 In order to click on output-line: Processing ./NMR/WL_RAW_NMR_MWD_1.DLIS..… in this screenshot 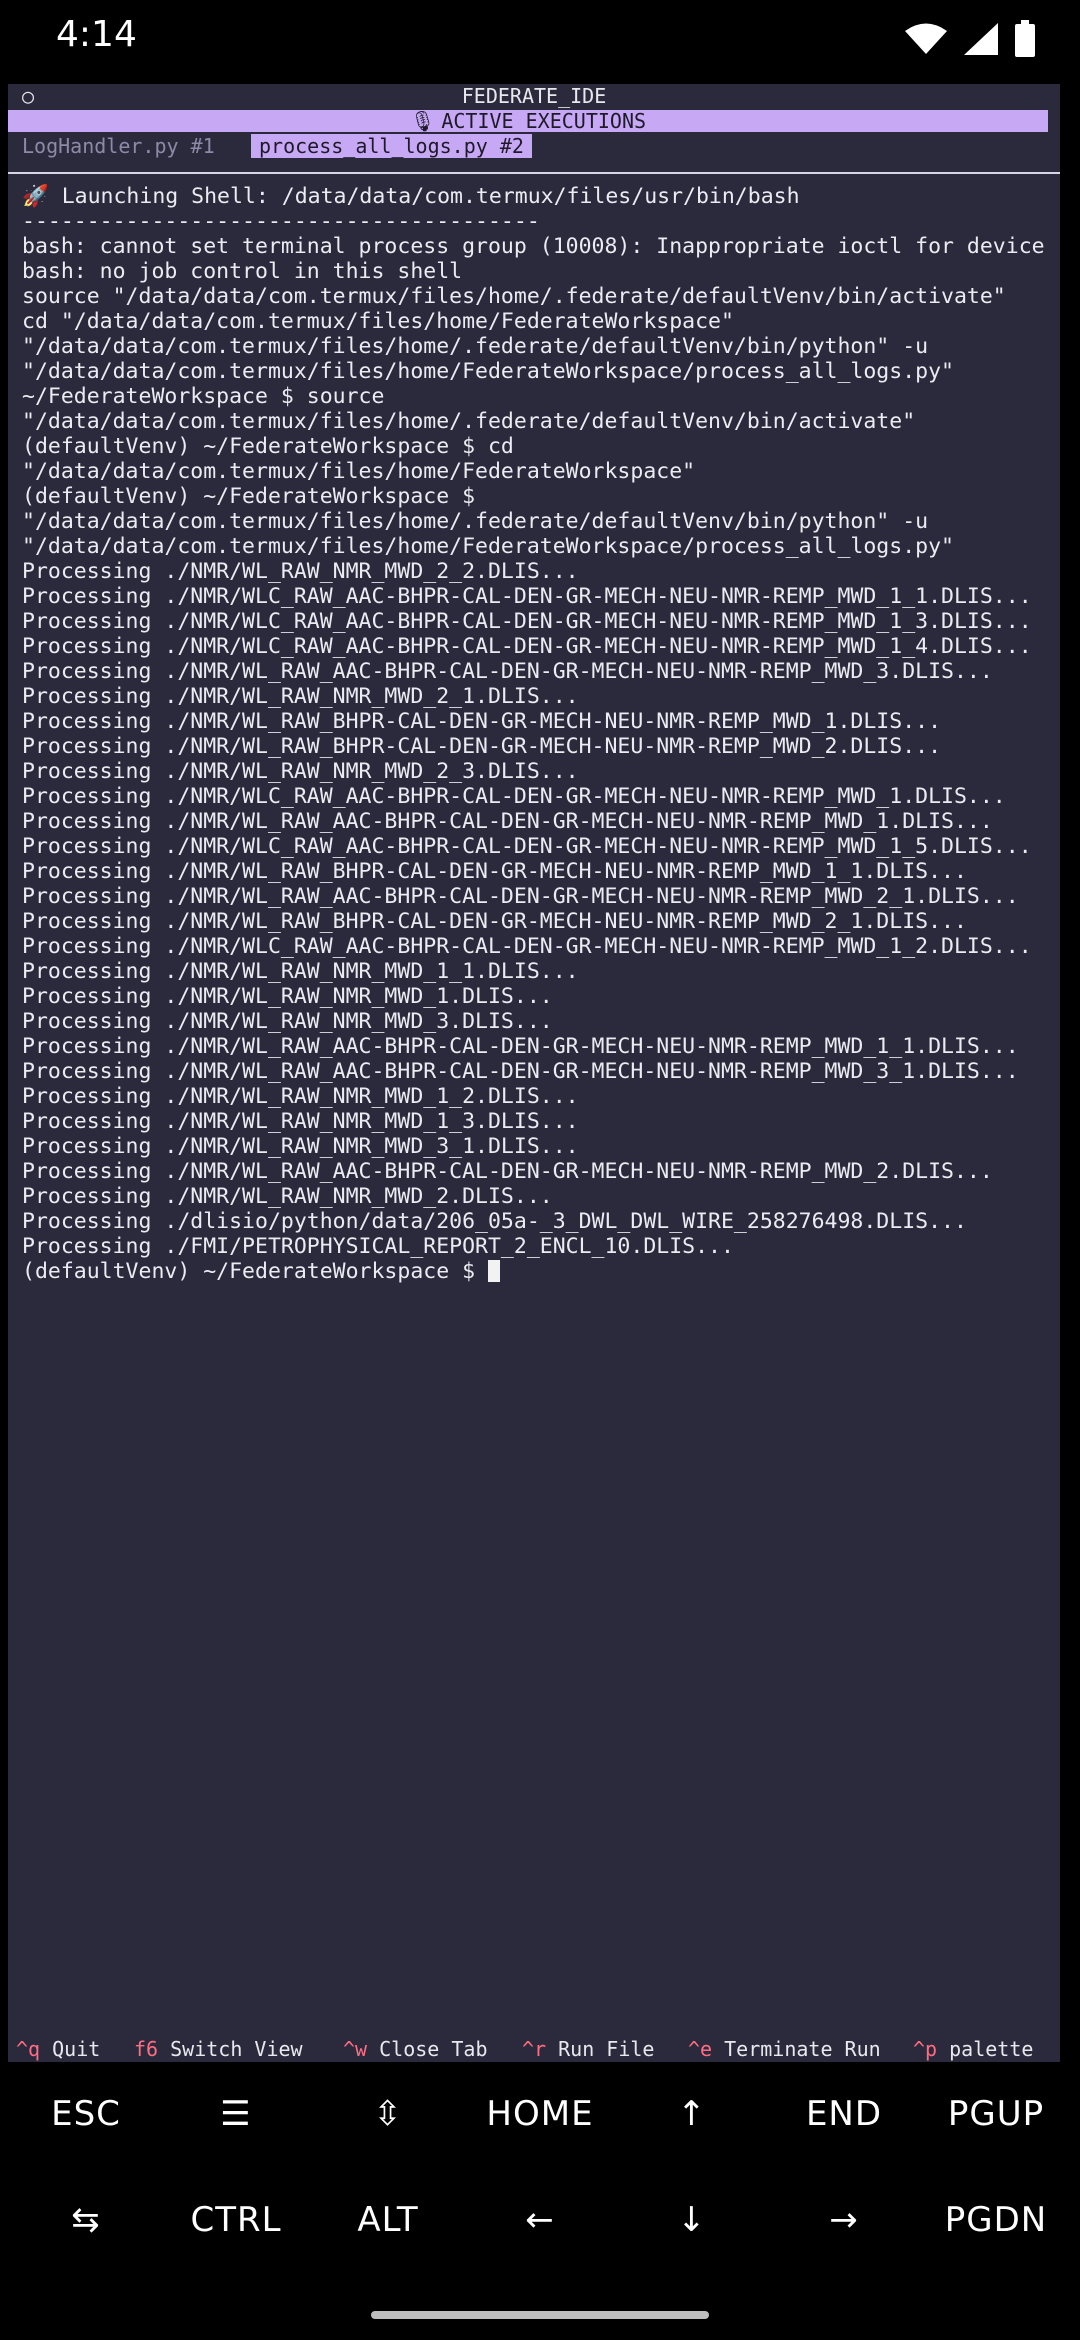, I will do `click(287, 996)`.